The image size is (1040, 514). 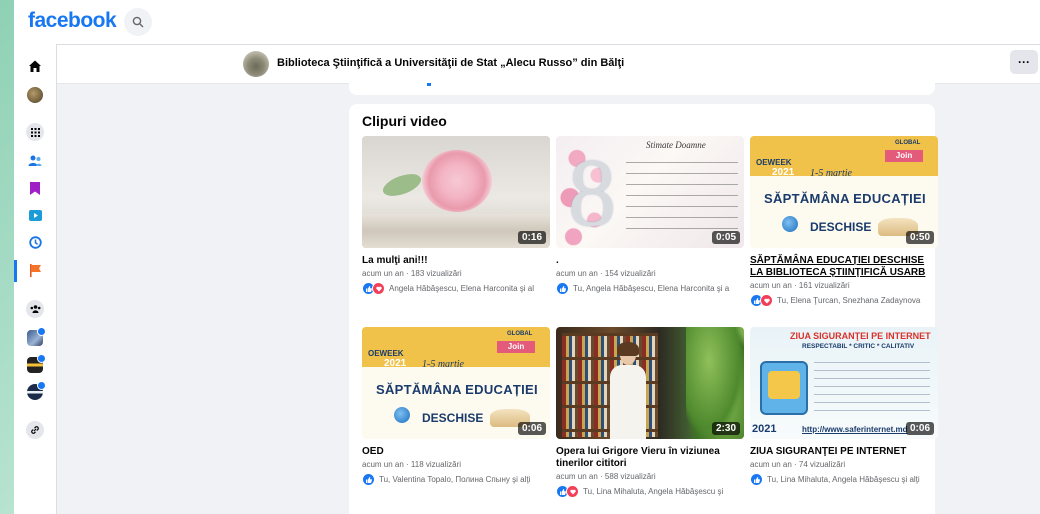 I want to click on video-duration: 0:50, so click(x=919, y=237).